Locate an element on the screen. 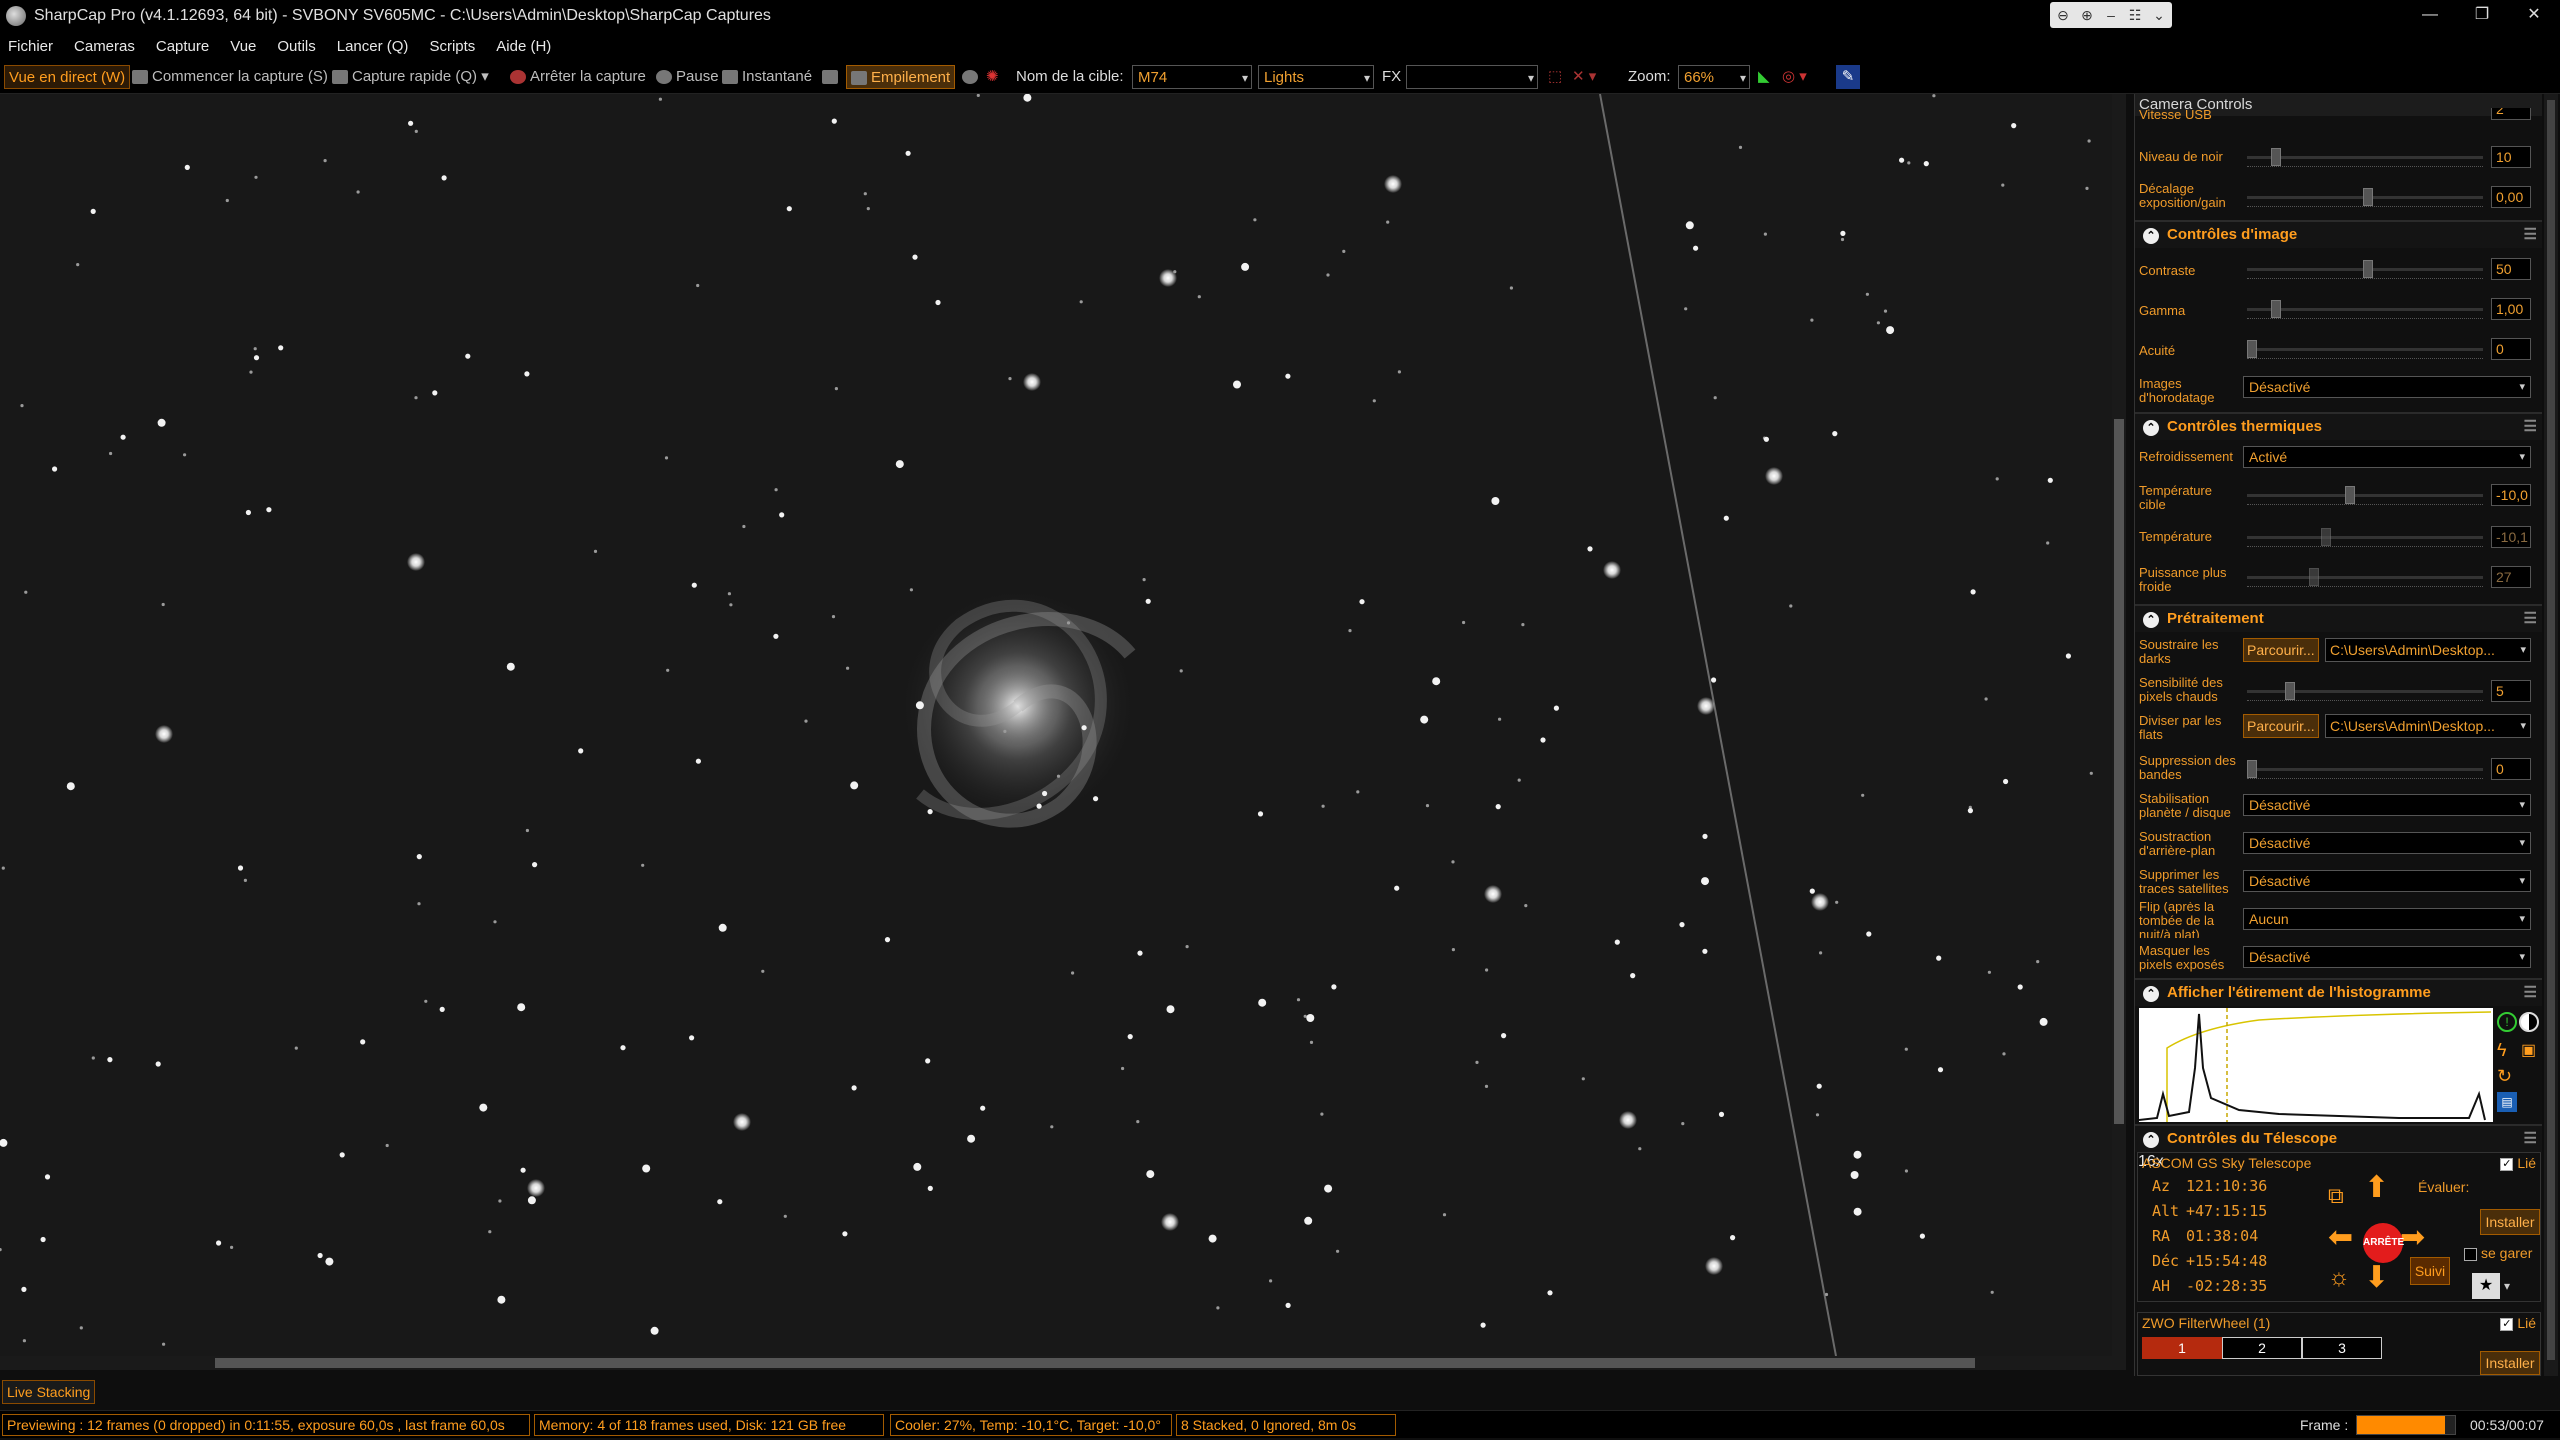  histogram-icon: ◣ is located at coordinates (1764, 77).